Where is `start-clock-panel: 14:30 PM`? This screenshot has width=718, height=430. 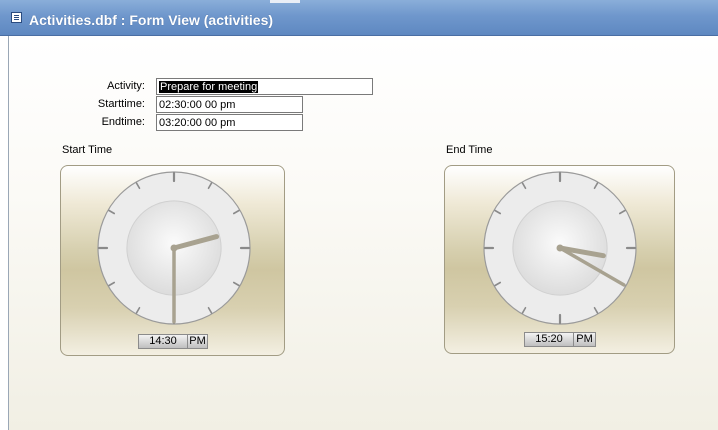
start-clock-panel: 14:30 PM is located at coordinates (172, 260).